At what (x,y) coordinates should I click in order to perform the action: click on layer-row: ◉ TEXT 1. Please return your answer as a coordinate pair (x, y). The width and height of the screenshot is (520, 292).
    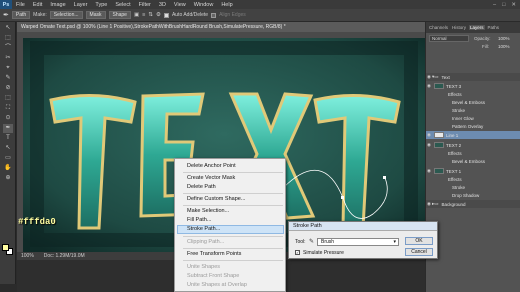
    Looking at the image, I should click on (473, 171).